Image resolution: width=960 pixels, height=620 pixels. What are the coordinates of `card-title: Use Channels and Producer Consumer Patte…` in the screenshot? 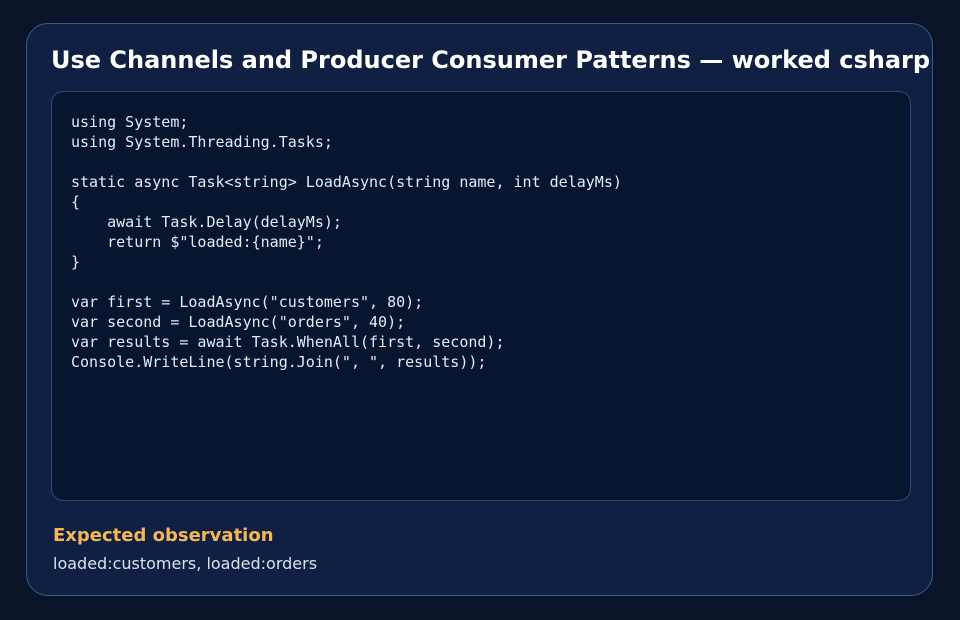 It's located at (491, 60).